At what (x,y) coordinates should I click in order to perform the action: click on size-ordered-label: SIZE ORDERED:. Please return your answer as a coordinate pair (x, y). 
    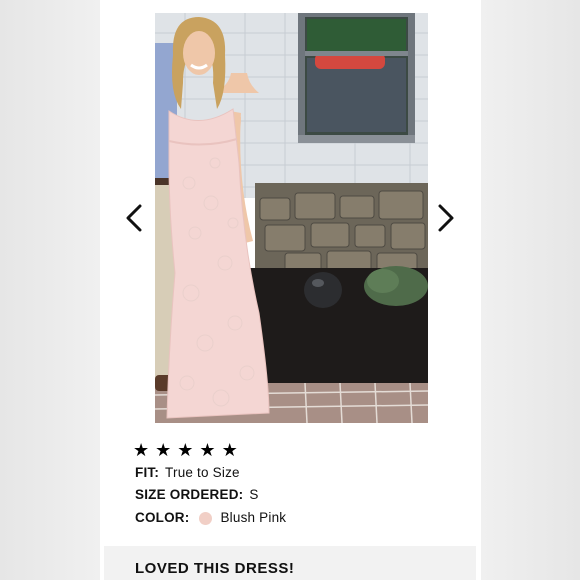
    Looking at the image, I should click on (189, 494).